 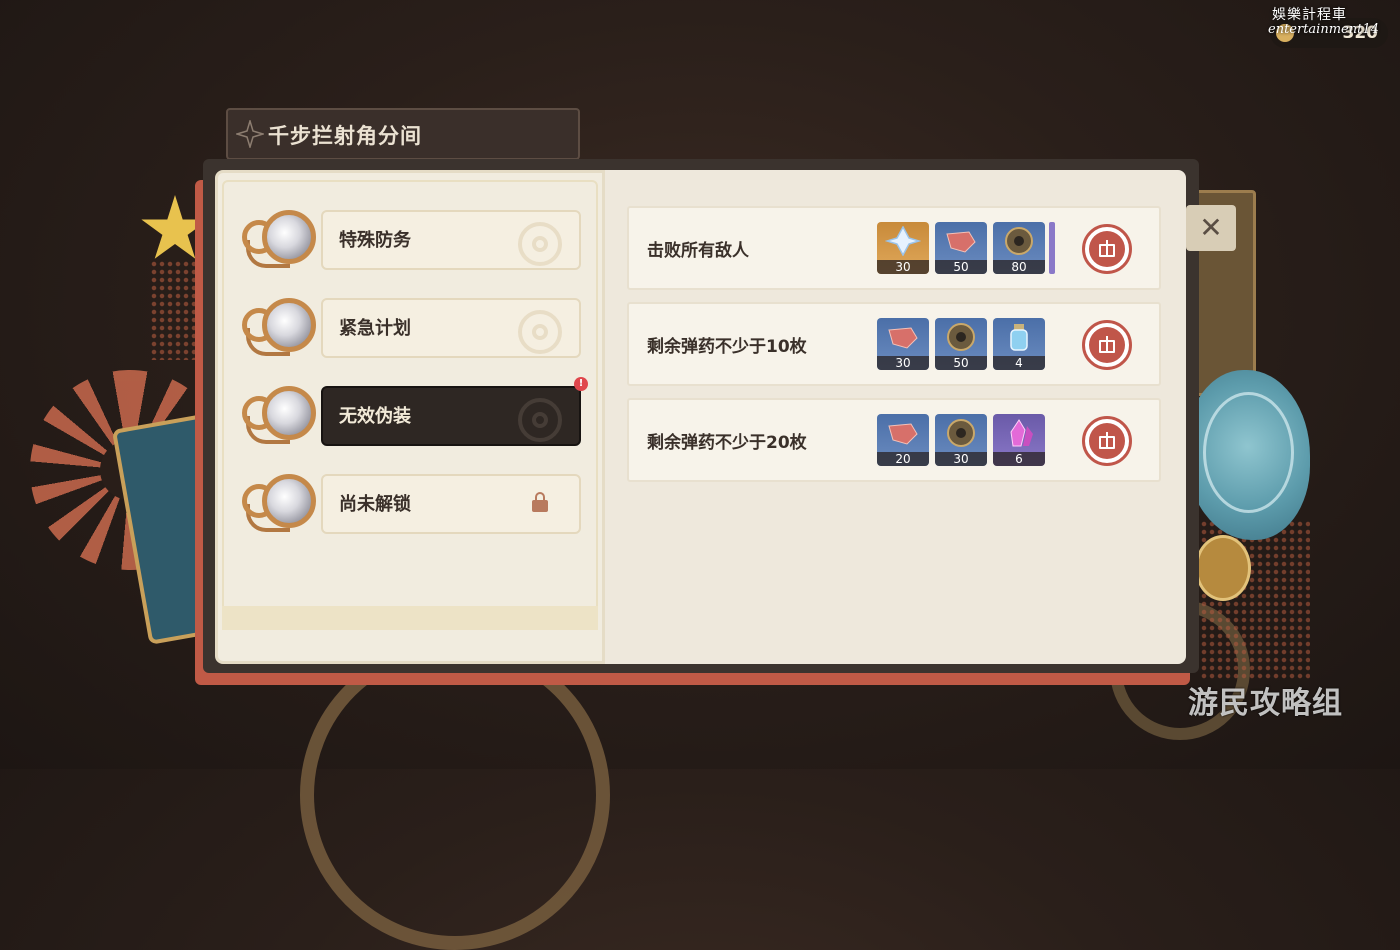 I want to click on mystic-ore-icon: 50, so click(x=961, y=344).